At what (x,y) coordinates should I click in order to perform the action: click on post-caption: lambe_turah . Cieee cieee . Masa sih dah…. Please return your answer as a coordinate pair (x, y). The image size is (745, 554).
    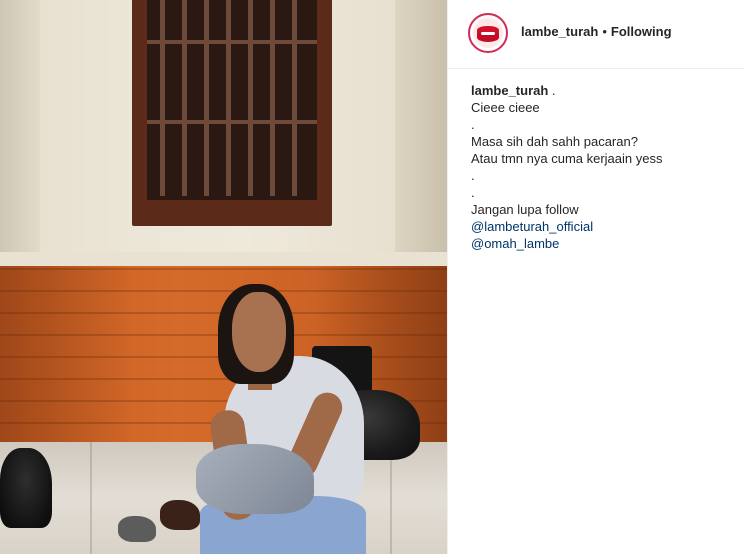
    Looking at the image, I should click on (602, 167).